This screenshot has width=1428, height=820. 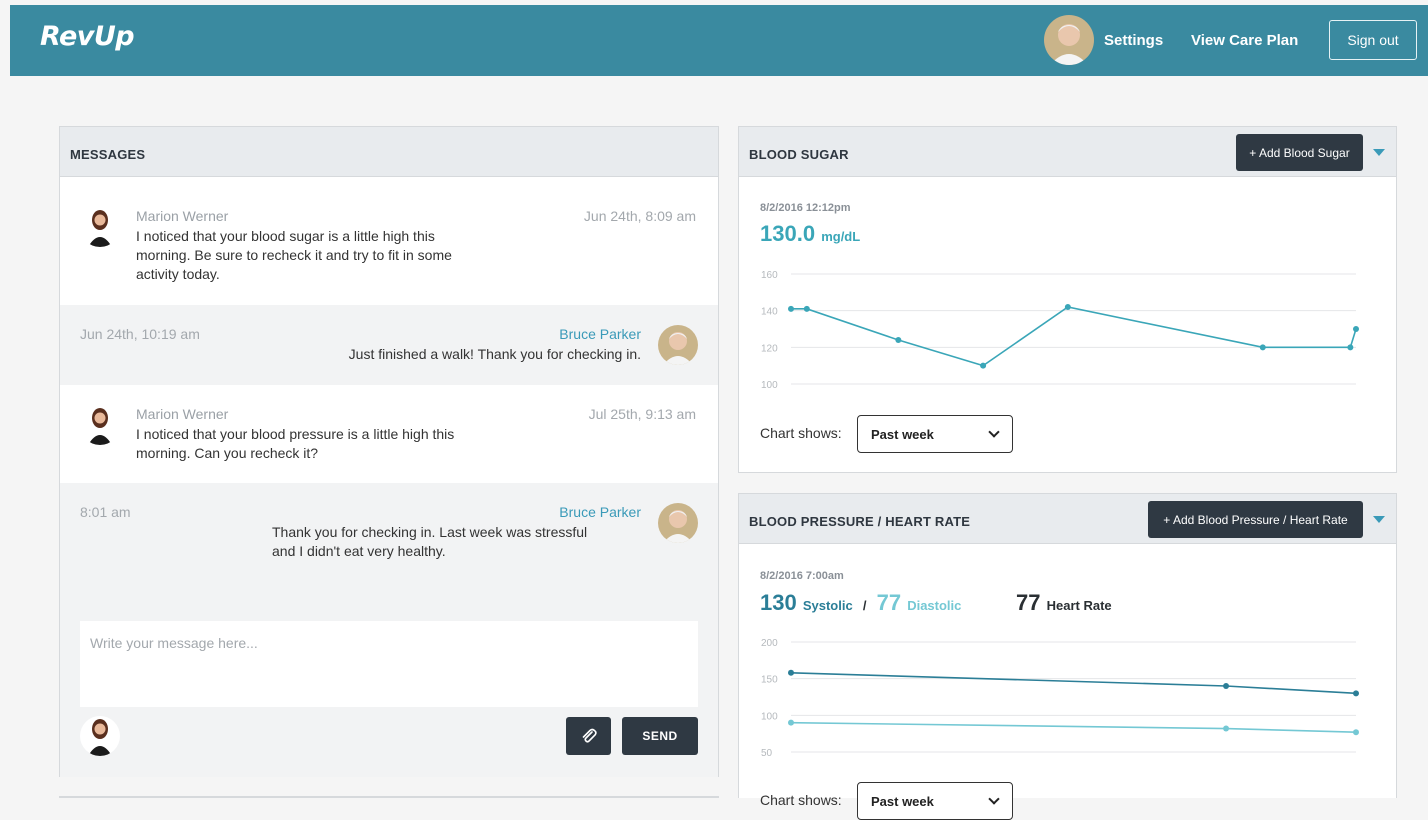 I want to click on message-time: 8:01 am, so click(x=105, y=512).